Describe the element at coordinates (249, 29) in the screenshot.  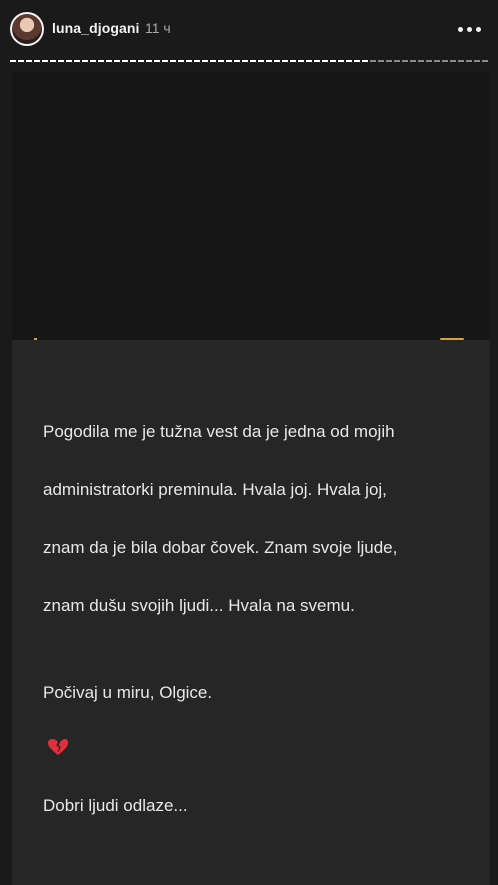
I see `story-header: luna_djogani 11 ч` at that location.